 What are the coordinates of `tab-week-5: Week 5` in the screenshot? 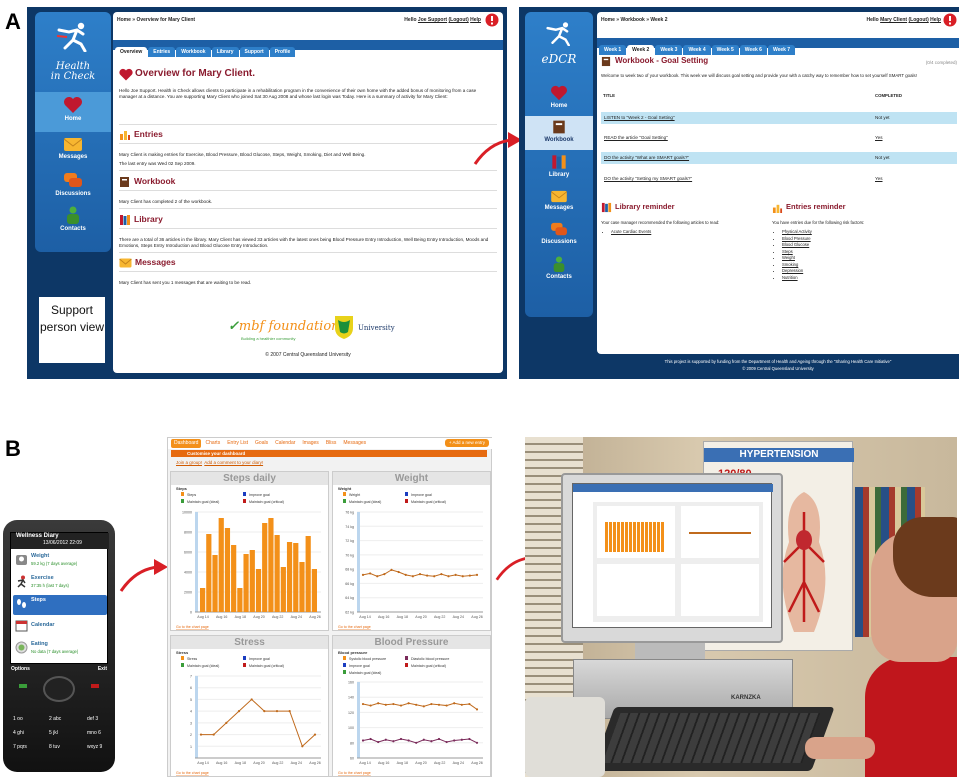 It's located at (725, 50).